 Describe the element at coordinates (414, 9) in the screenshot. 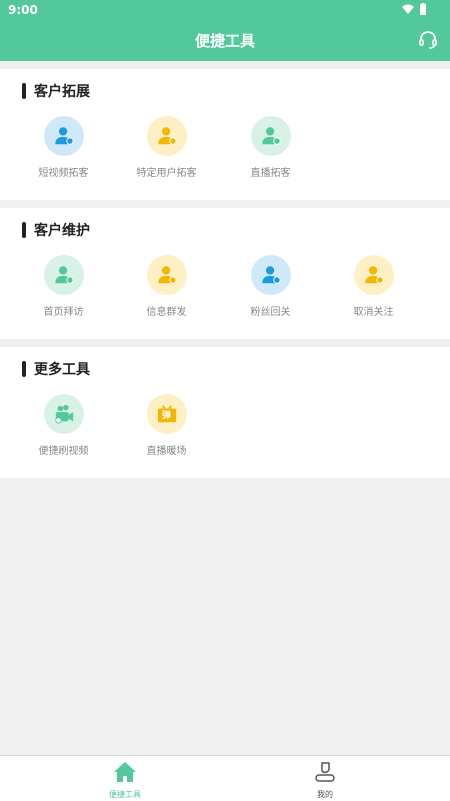

I see `wifi-battery-icon` at that location.